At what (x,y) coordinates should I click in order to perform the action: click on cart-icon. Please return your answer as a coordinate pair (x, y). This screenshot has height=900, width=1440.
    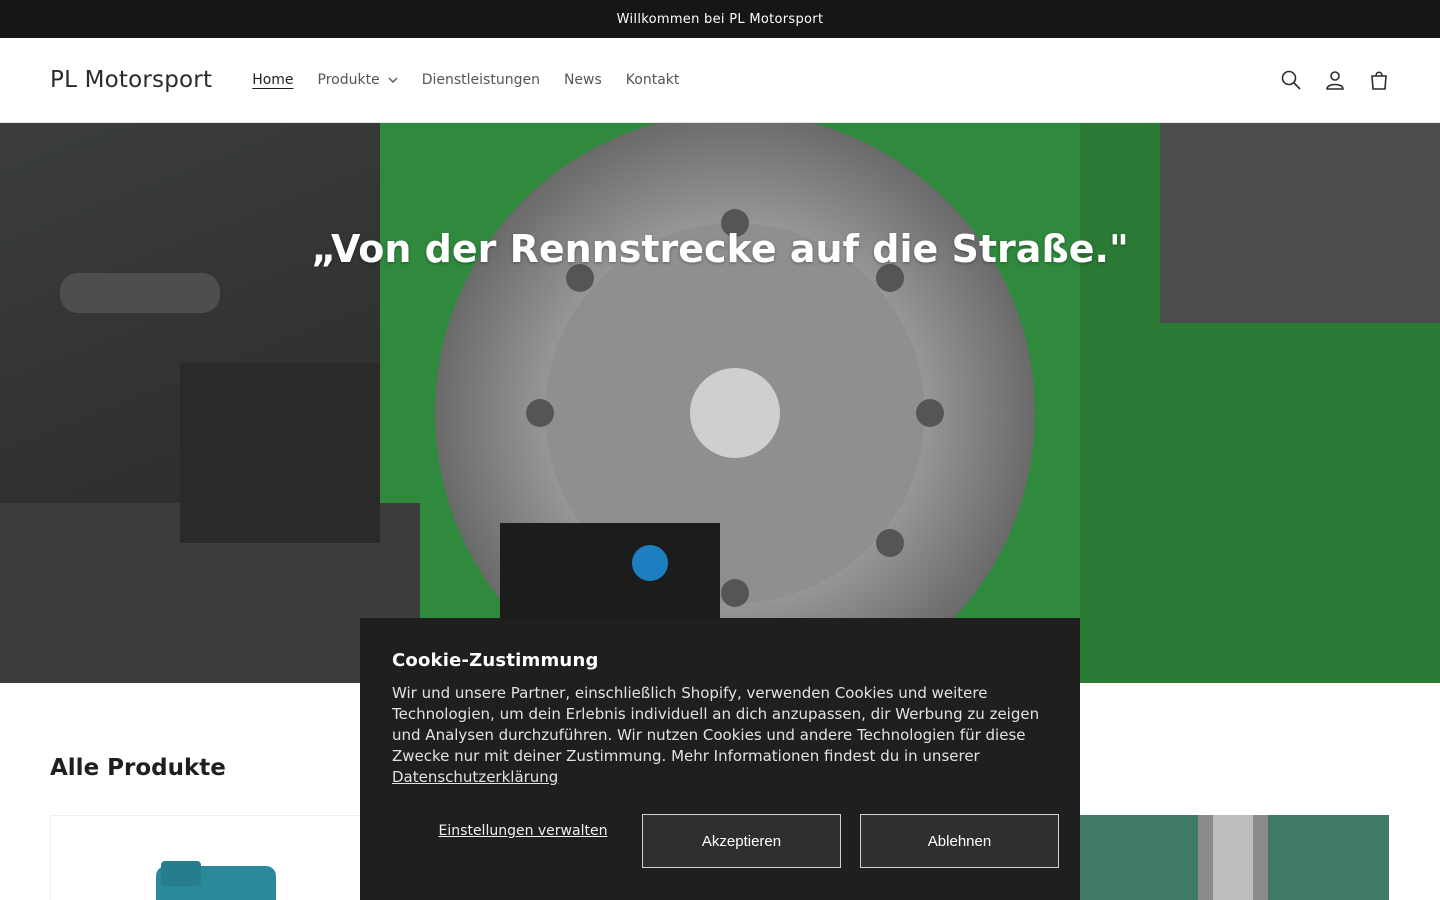
    Looking at the image, I should click on (1379, 80).